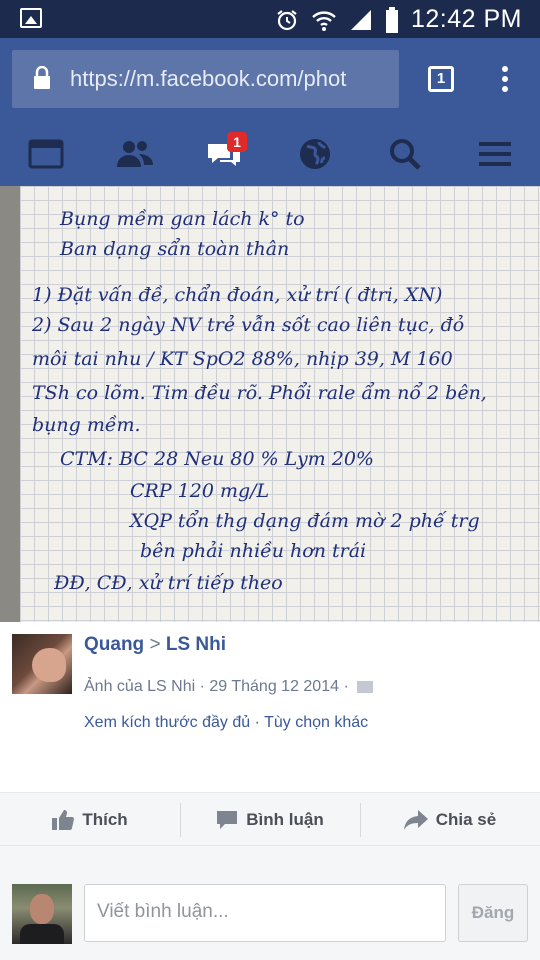 This screenshot has width=540, height=960. What do you see at coordinates (42, 664) in the screenshot?
I see `author-avatar` at bounding box center [42, 664].